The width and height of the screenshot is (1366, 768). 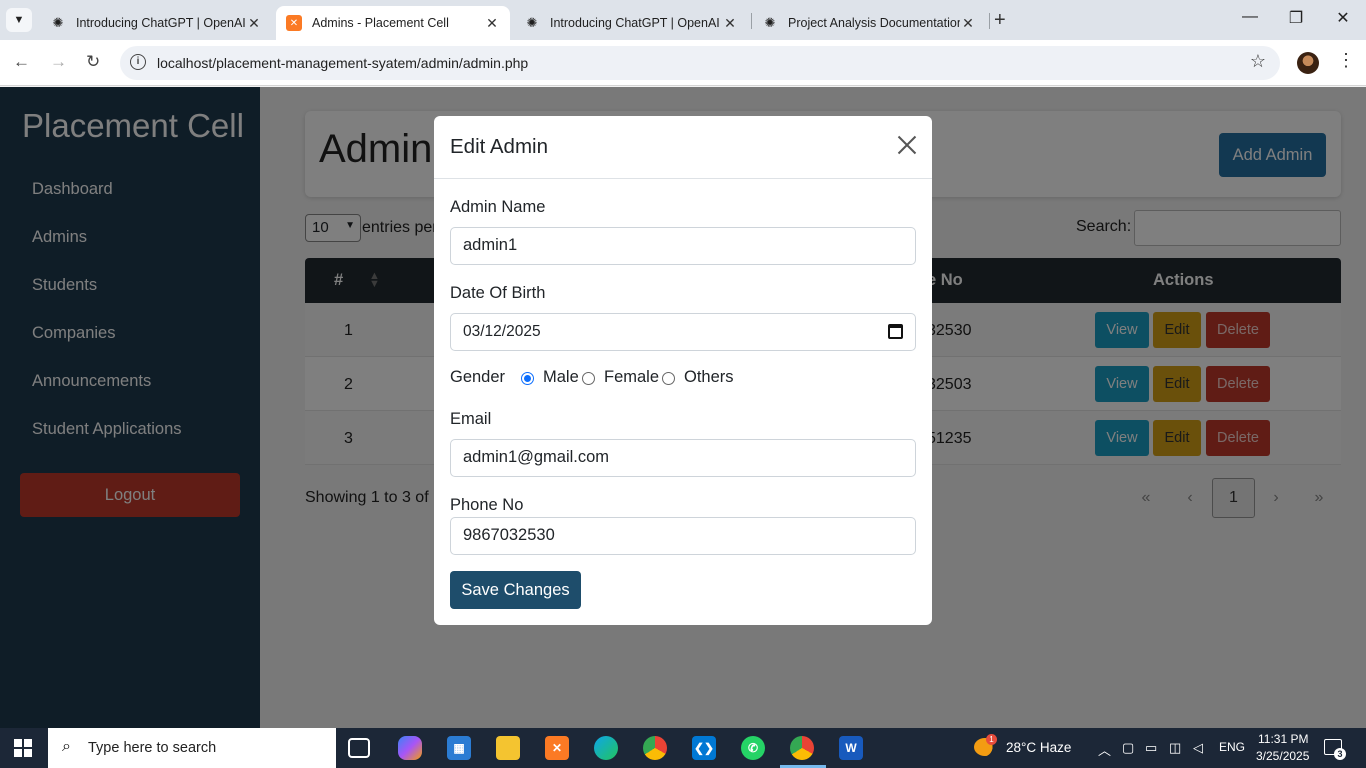 What do you see at coordinates (907, 145) in the screenshot?
I see `close-icon` at bounding box center [907, 145].